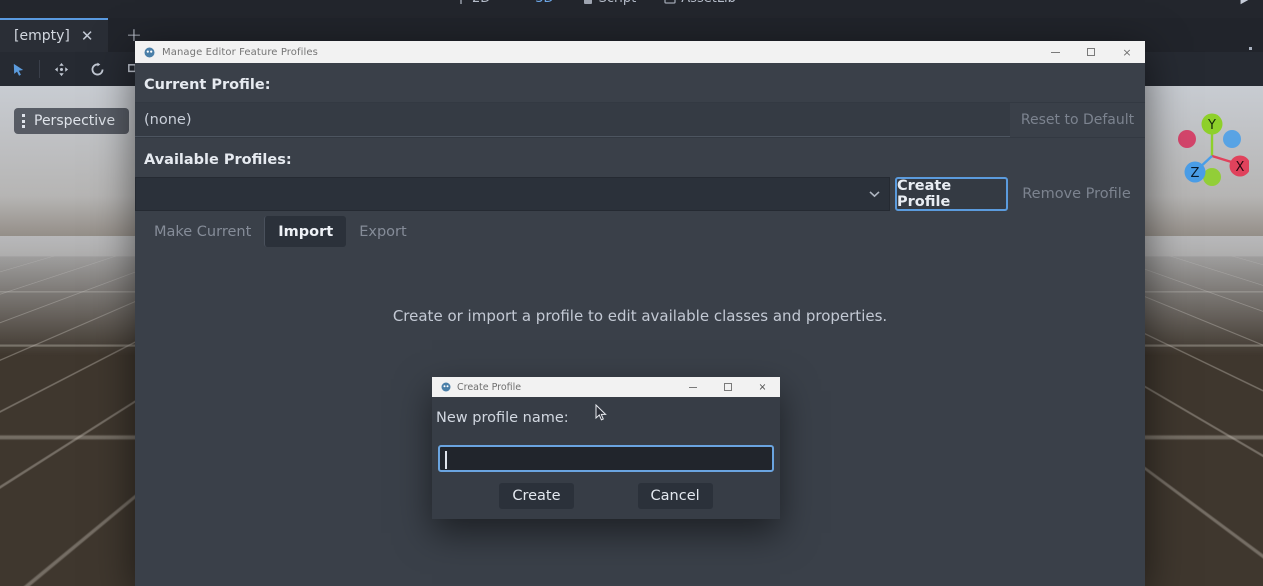  I want to click on axis-gizmo: Y X Z, so click(1213, 146).